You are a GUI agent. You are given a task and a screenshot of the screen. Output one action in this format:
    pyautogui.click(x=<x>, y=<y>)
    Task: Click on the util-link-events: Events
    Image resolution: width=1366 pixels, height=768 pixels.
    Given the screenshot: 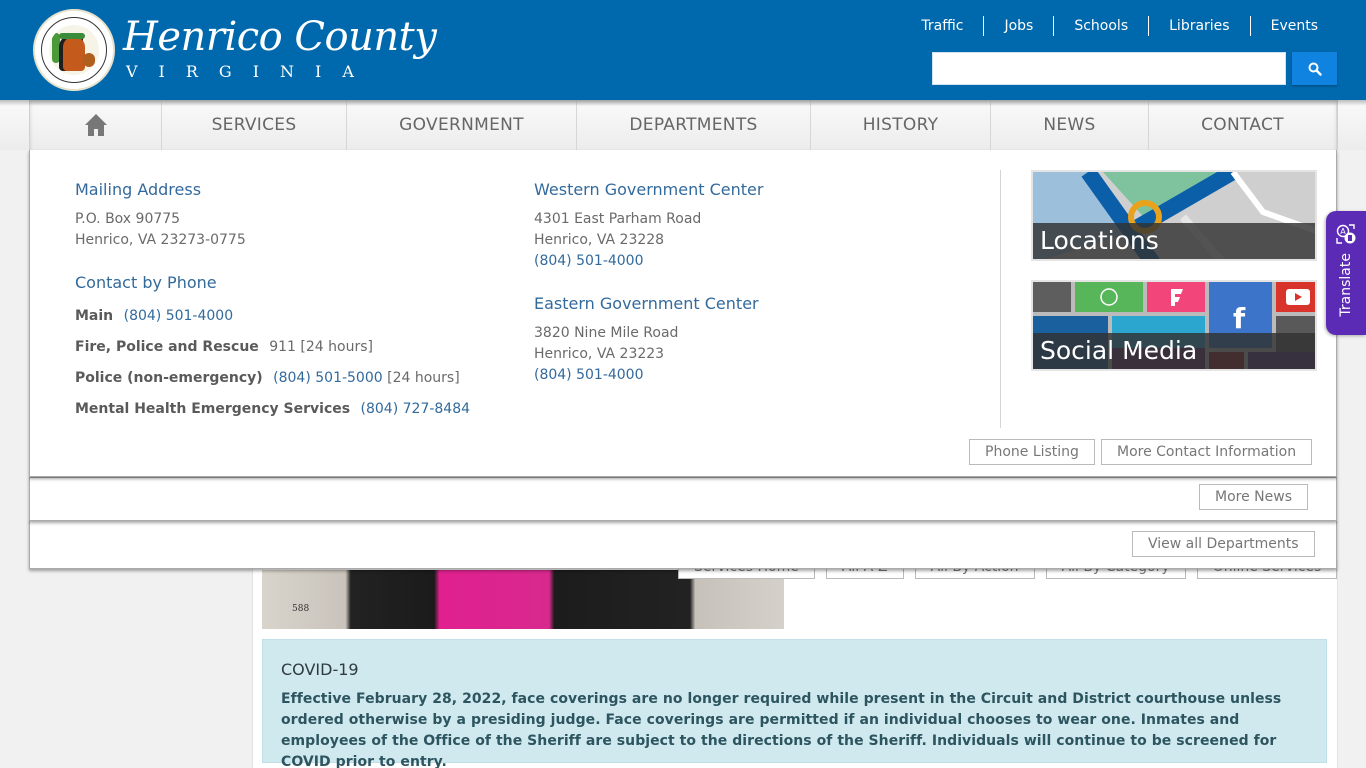 What is the action you would take?
    pyautogui.click(x=1288, y=26)
    